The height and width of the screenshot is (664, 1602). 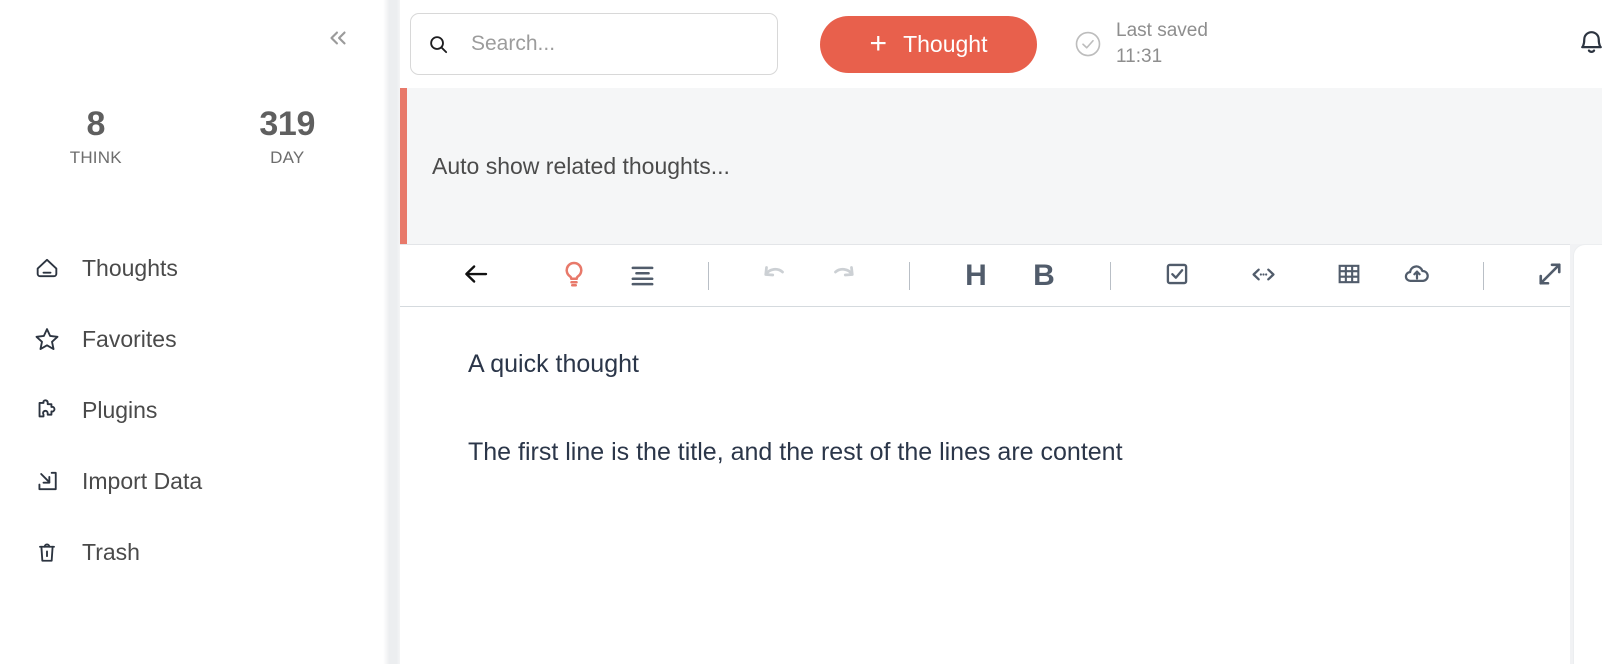 I want to click on notifications-button, so click(x=1589, y=44).